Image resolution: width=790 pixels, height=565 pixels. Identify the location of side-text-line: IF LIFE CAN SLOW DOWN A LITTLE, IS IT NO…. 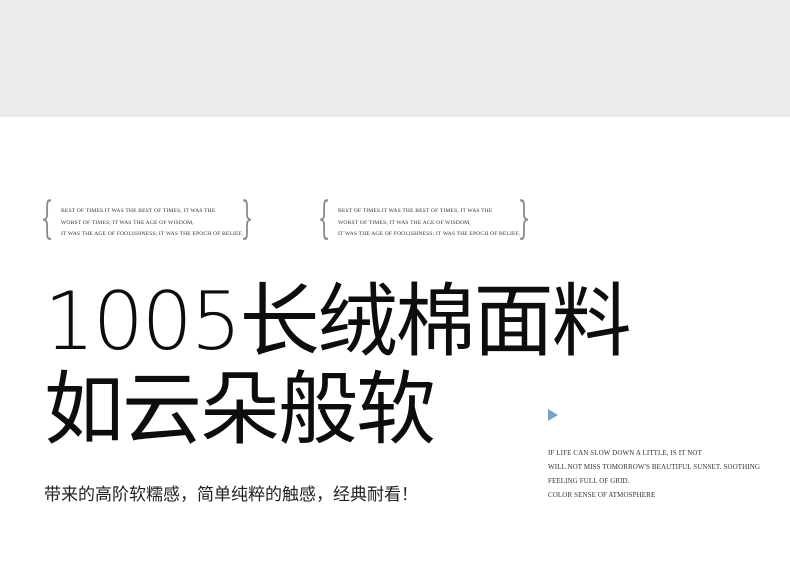
(625, 453).